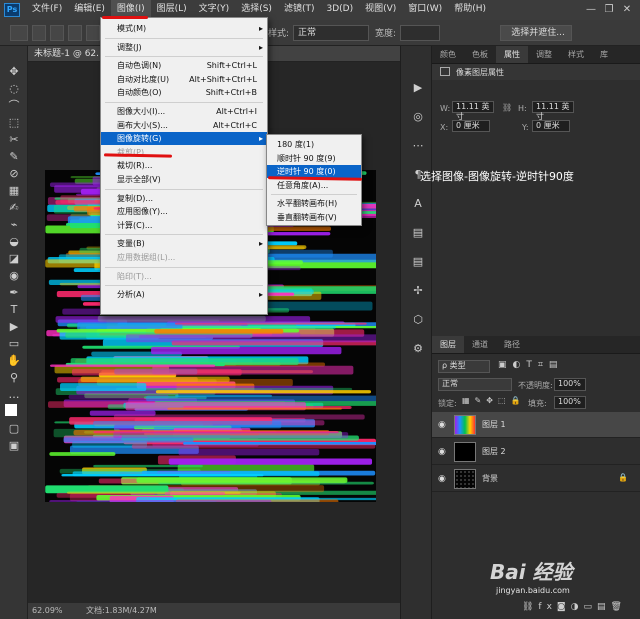 This screenshot has height=619, width=640. Describe the element at coordinates (184, 152) in the screenshot. I see `image-menu-item: 裁剪(P)` at that location.